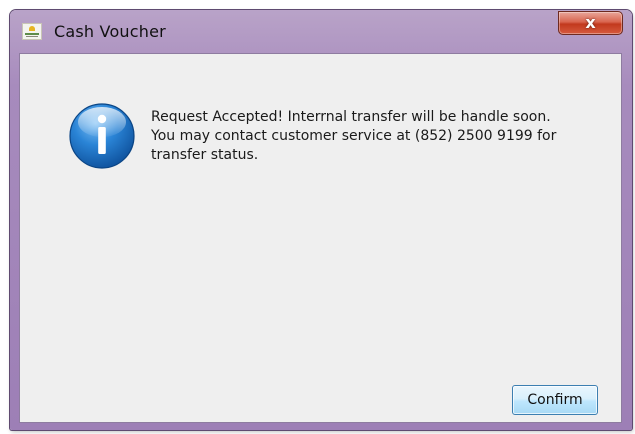 The width and height of the screenshot is (635, 434). Describe the element at coordinates (205, 155) in the screenshot. I see `message-line: transfer status.` at that location.